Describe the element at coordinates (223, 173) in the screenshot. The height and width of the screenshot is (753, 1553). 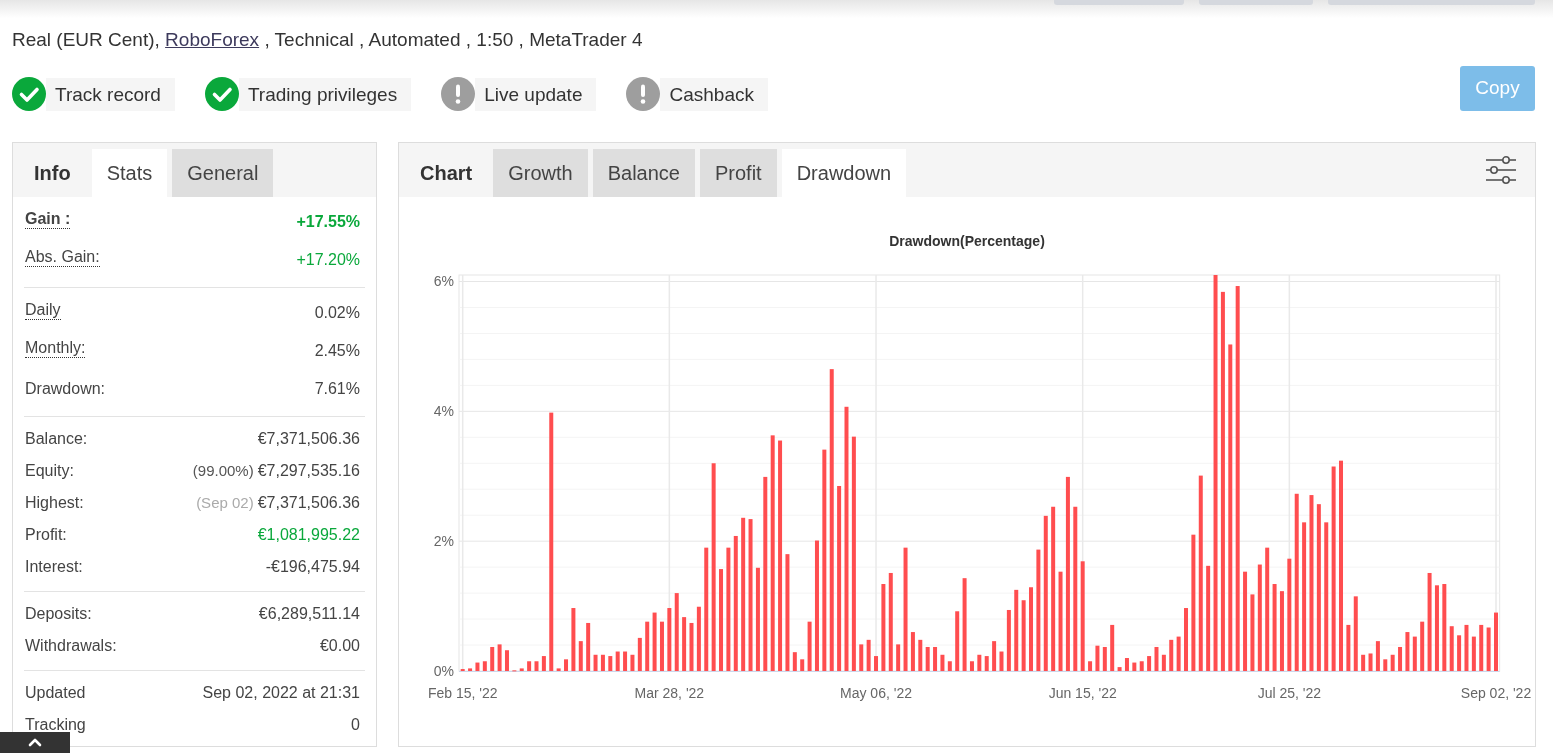
I see `tab: General` at that location.